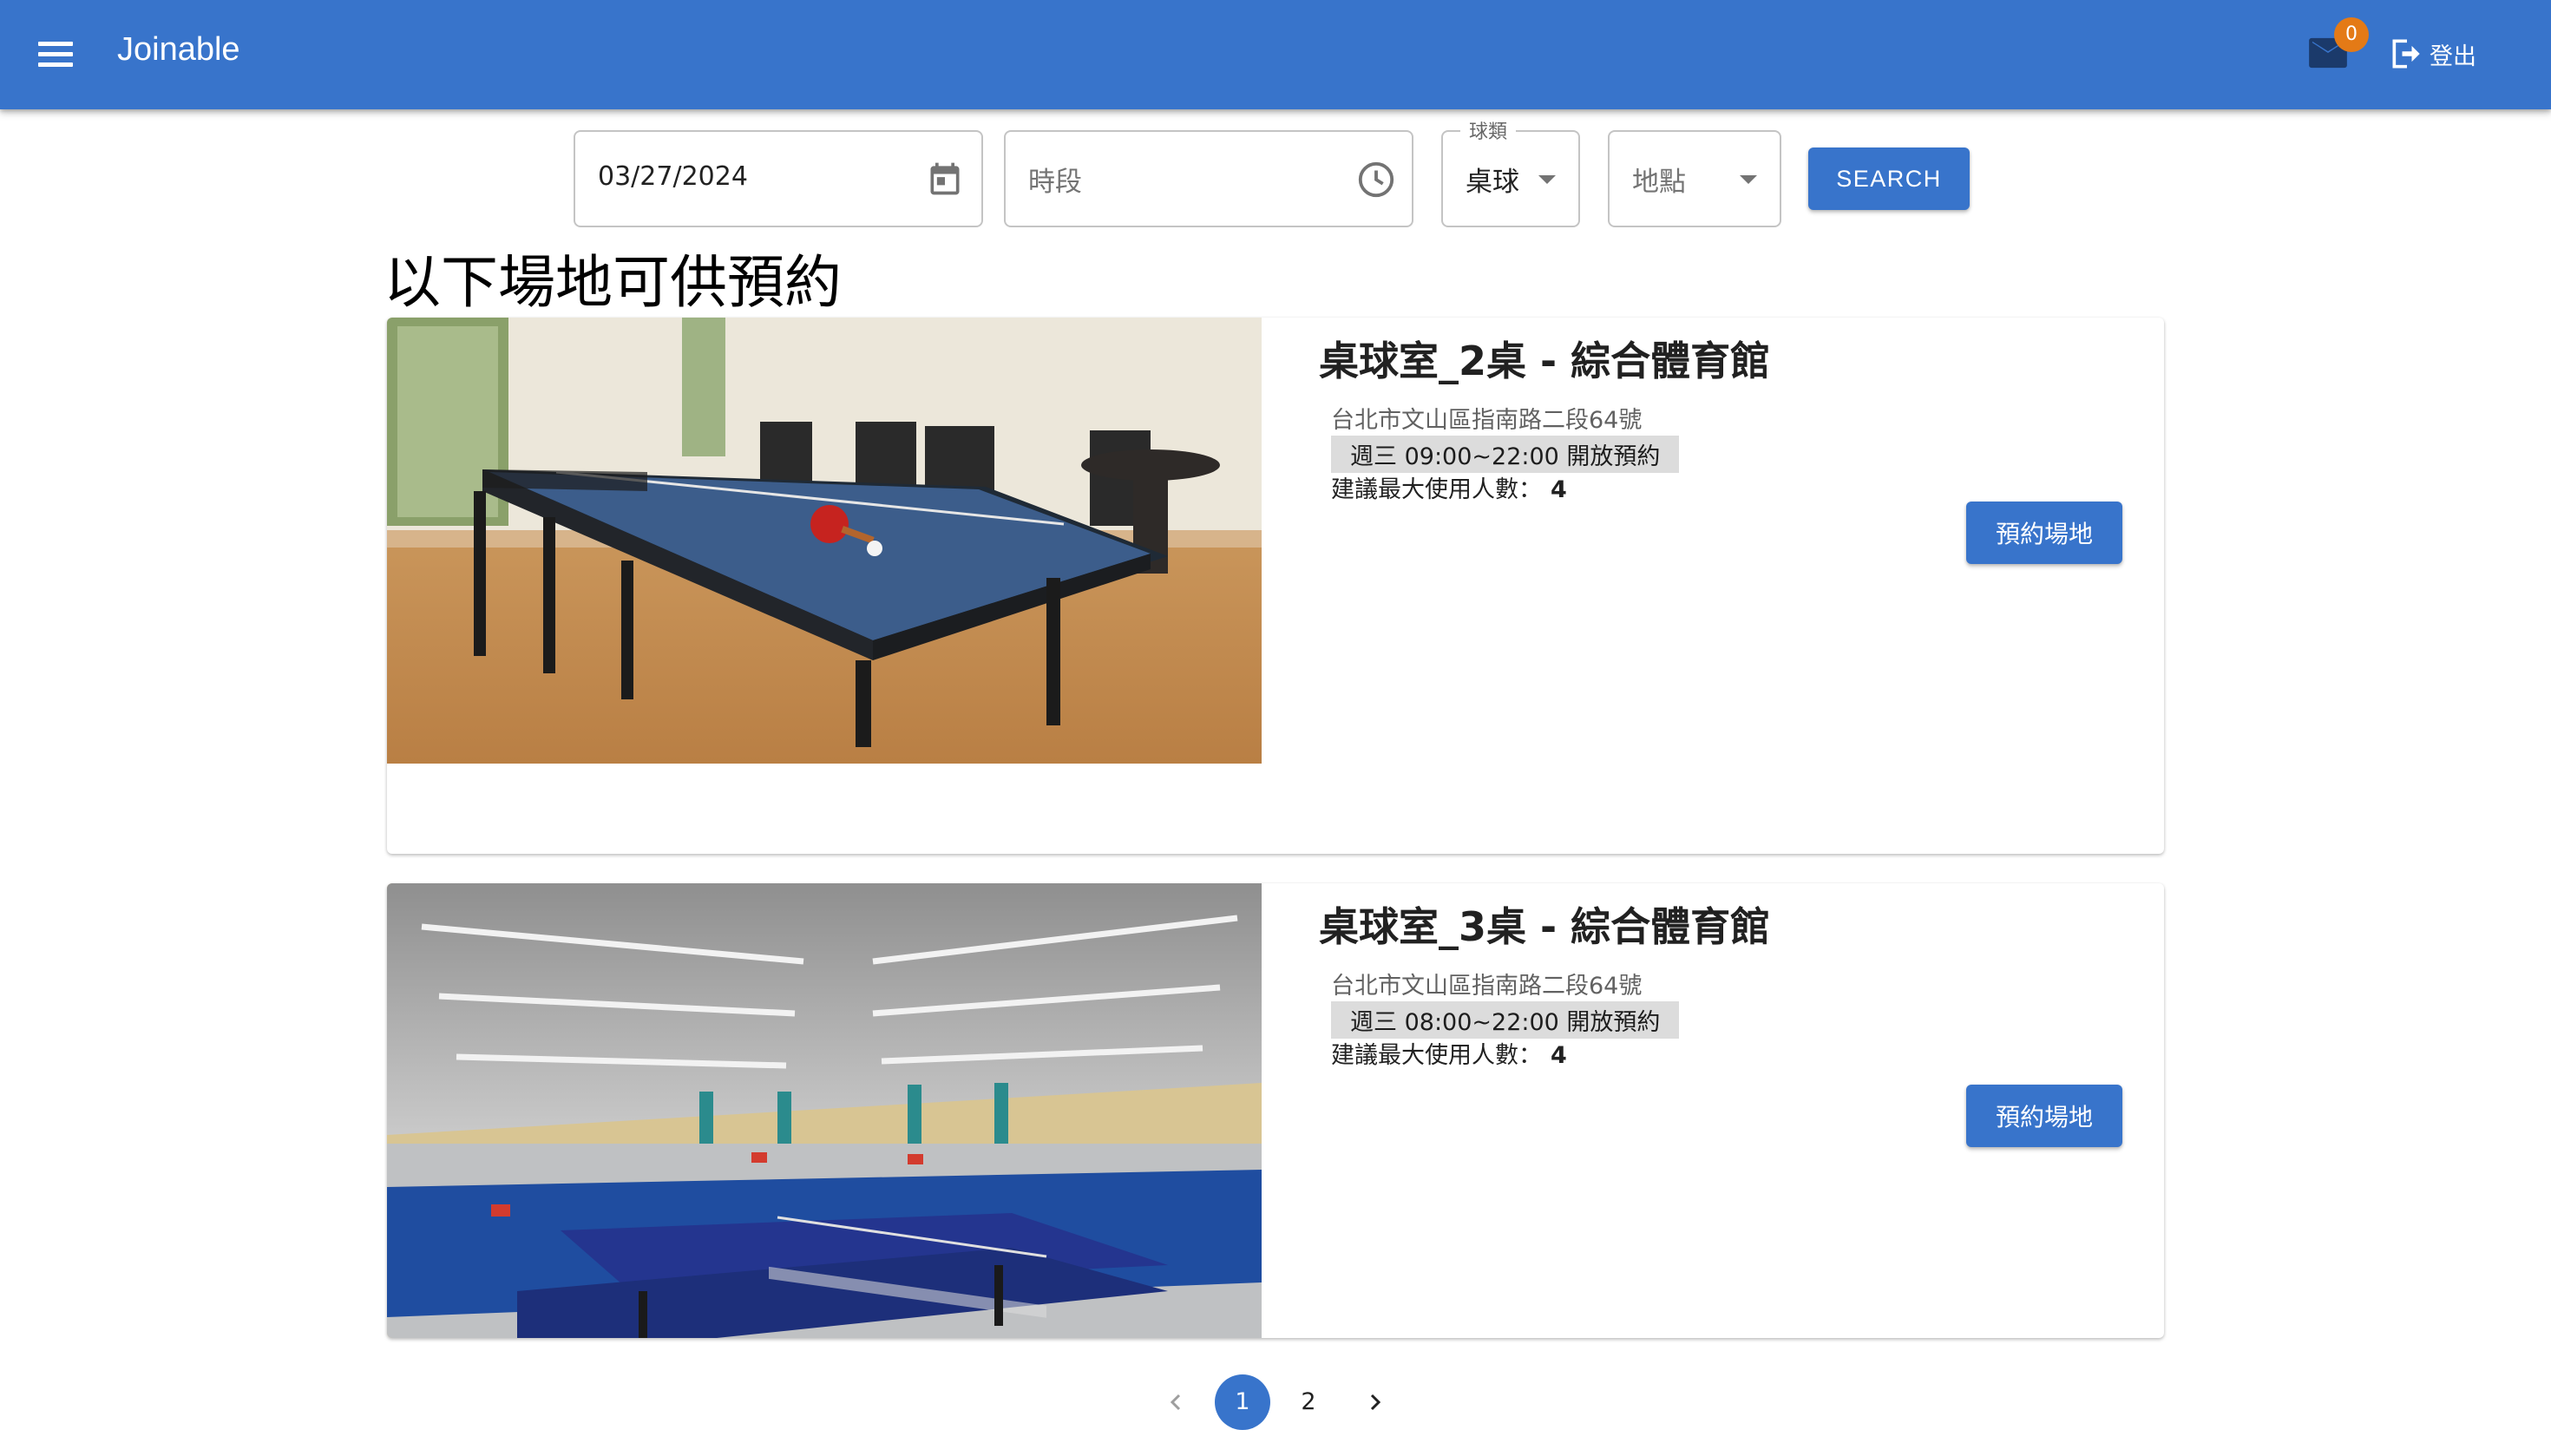  I want to click on time-slot-field: 時段, so click(1208, 178).